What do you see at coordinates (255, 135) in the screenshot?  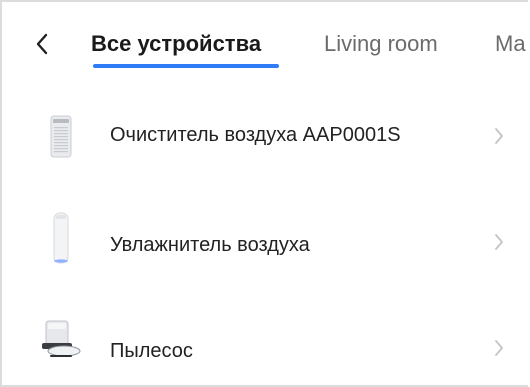 I see `device-name: Очиститель воздуха AAP0001S` at bounding box center [255, 135].